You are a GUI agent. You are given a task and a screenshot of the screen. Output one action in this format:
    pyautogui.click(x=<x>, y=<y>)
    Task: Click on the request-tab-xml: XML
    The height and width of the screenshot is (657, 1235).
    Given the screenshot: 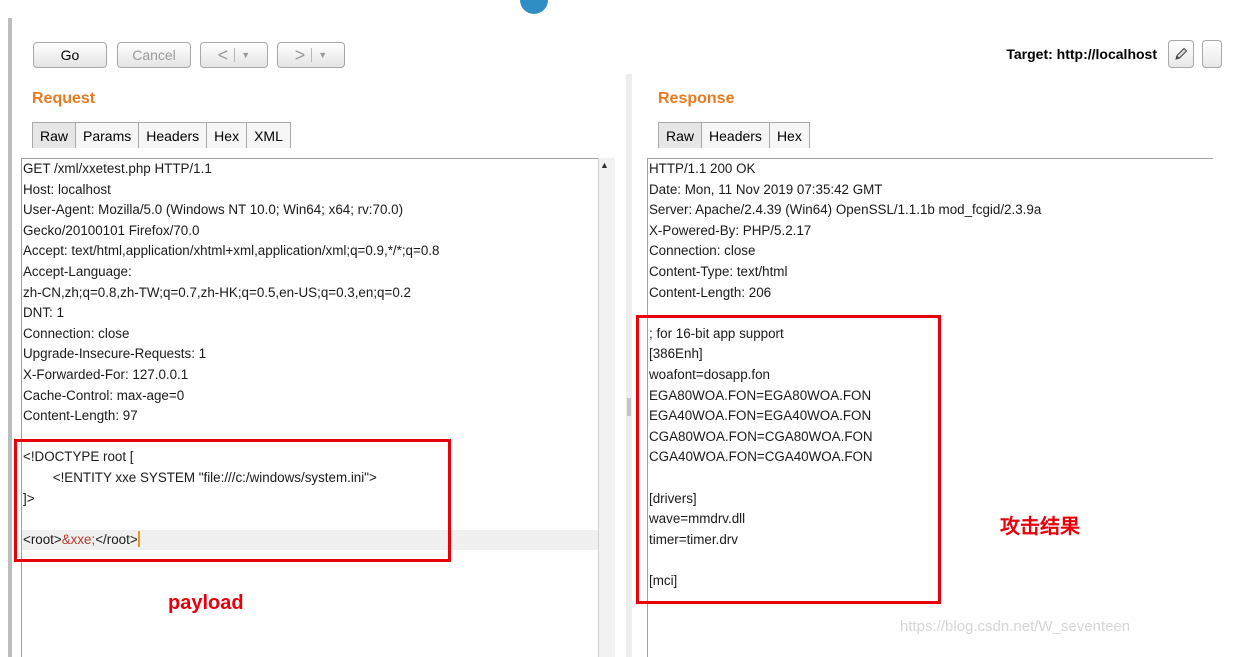 What is the action you would take?
    pyautogui.click(x=268, y=135)
    